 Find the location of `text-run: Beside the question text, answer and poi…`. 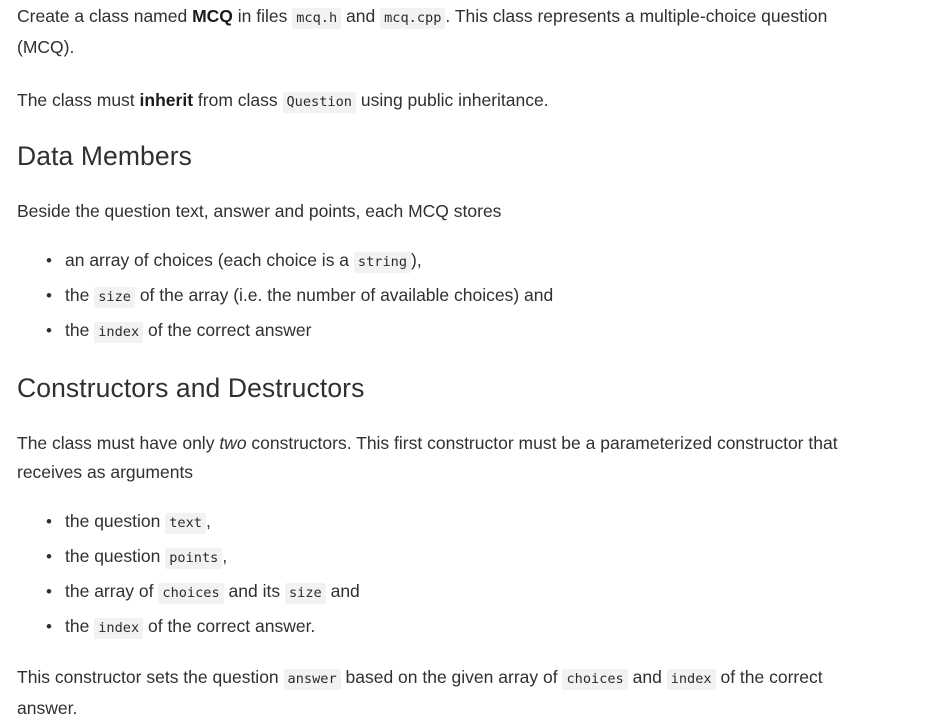

text-run: Beside the question text, answer and poi… is located at coordinates (259, 211).